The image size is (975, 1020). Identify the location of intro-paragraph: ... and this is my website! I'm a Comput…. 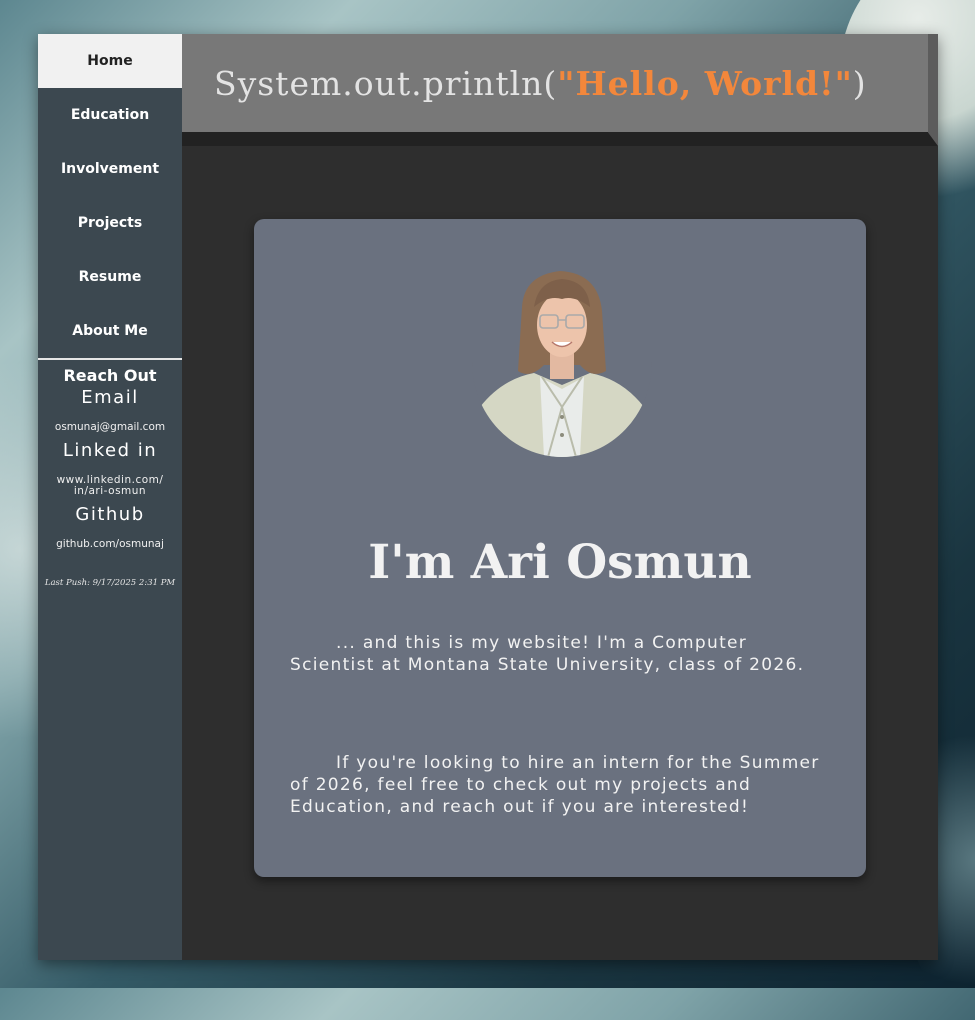
(547, 654).